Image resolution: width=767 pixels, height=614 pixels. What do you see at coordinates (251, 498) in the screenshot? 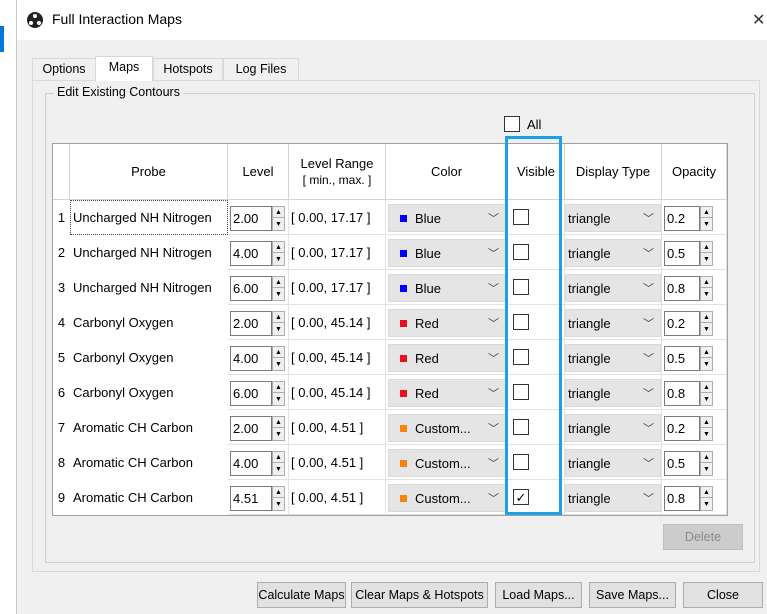
I see `level-input: 4.51` at bounding box center [251, 498].